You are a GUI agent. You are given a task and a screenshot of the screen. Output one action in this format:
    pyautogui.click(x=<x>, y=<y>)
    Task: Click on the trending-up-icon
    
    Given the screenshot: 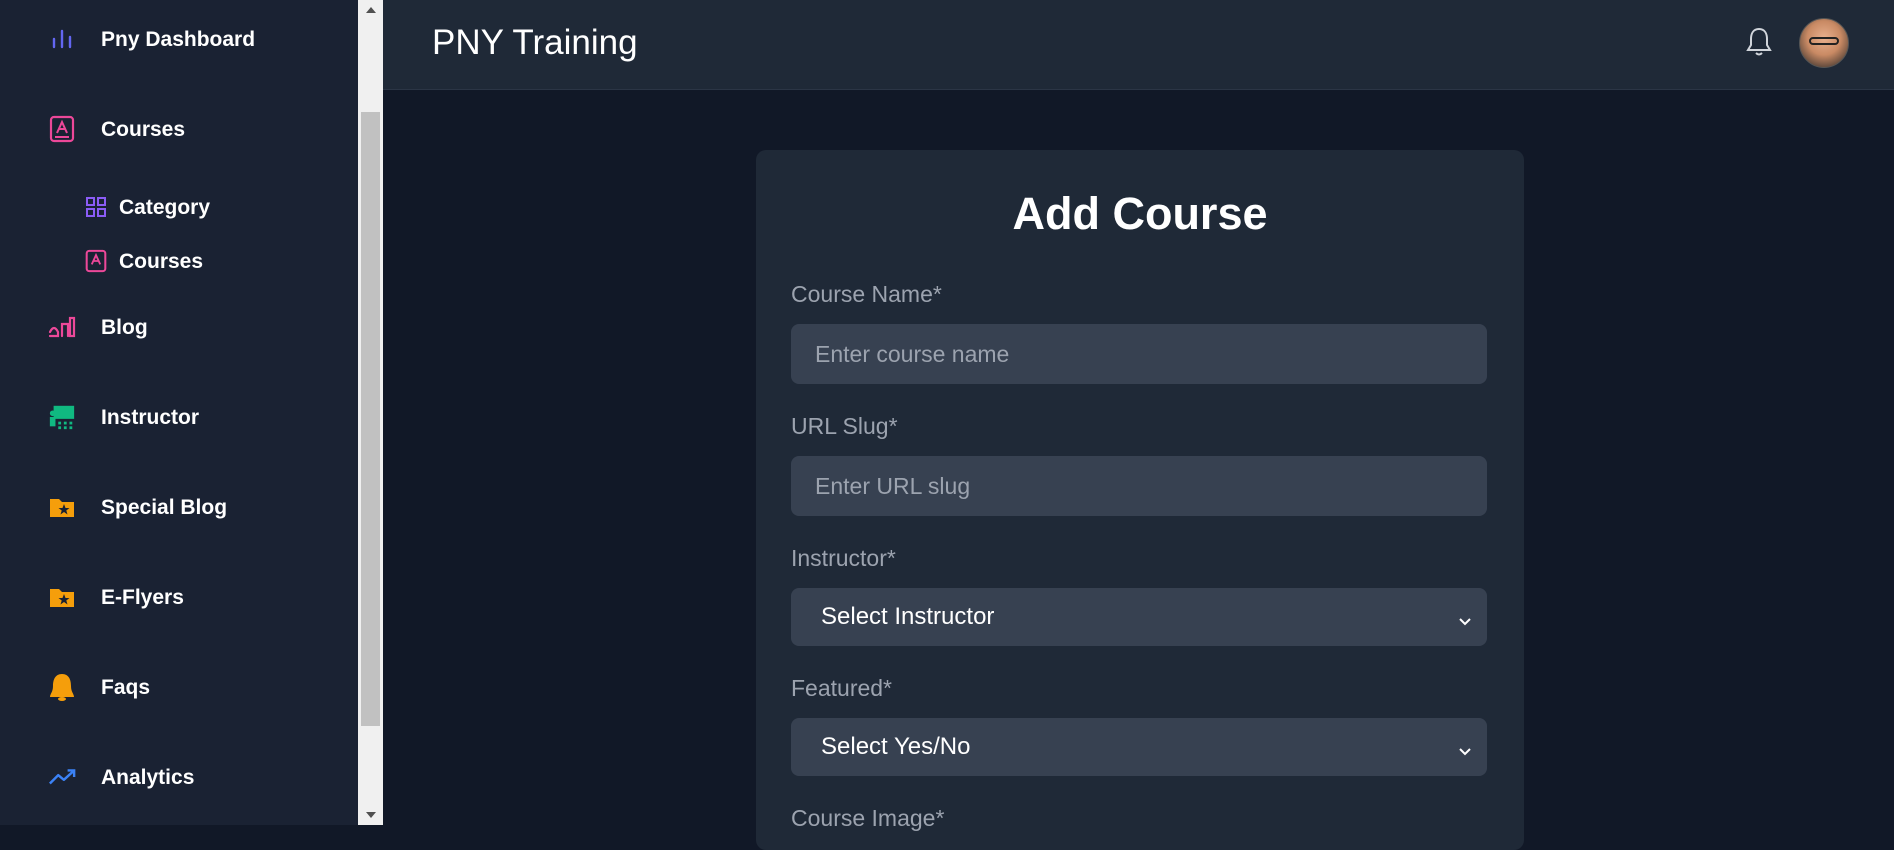 What is the action you would take?
    pyautogui.click(x=62, y=777)
    